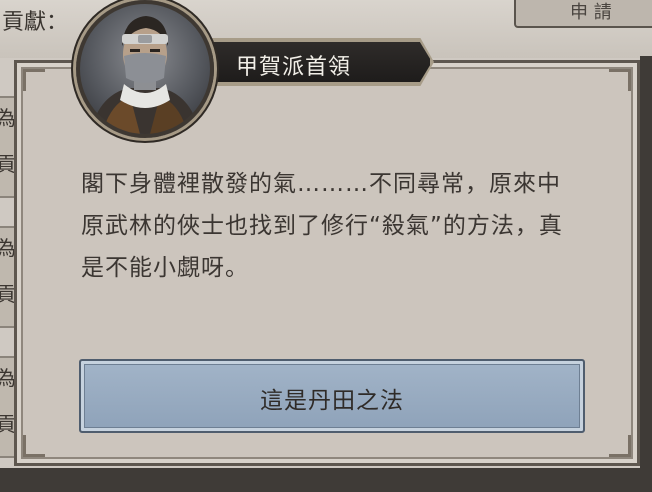 The height and width of the screenshot is (492, 652). What do you see at coordinates (35, 22) in the screenshot?
I see `contribution-label: 貢獻：` at bounding box center [35, 22].